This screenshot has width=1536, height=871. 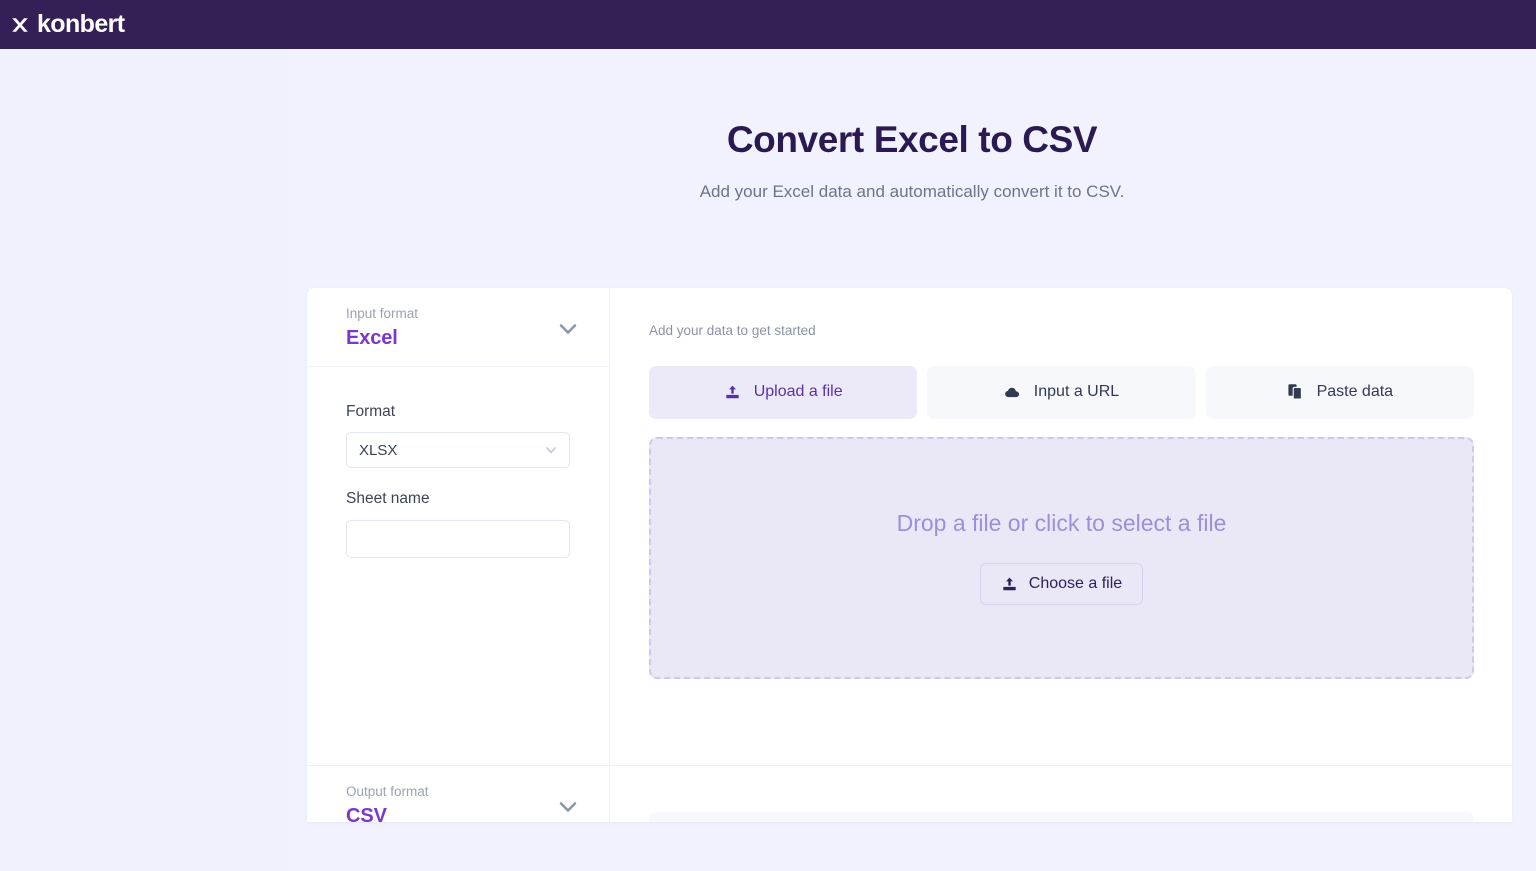 I want to click on input-format-selector: Input format Excel, so click(x=458, y=327).